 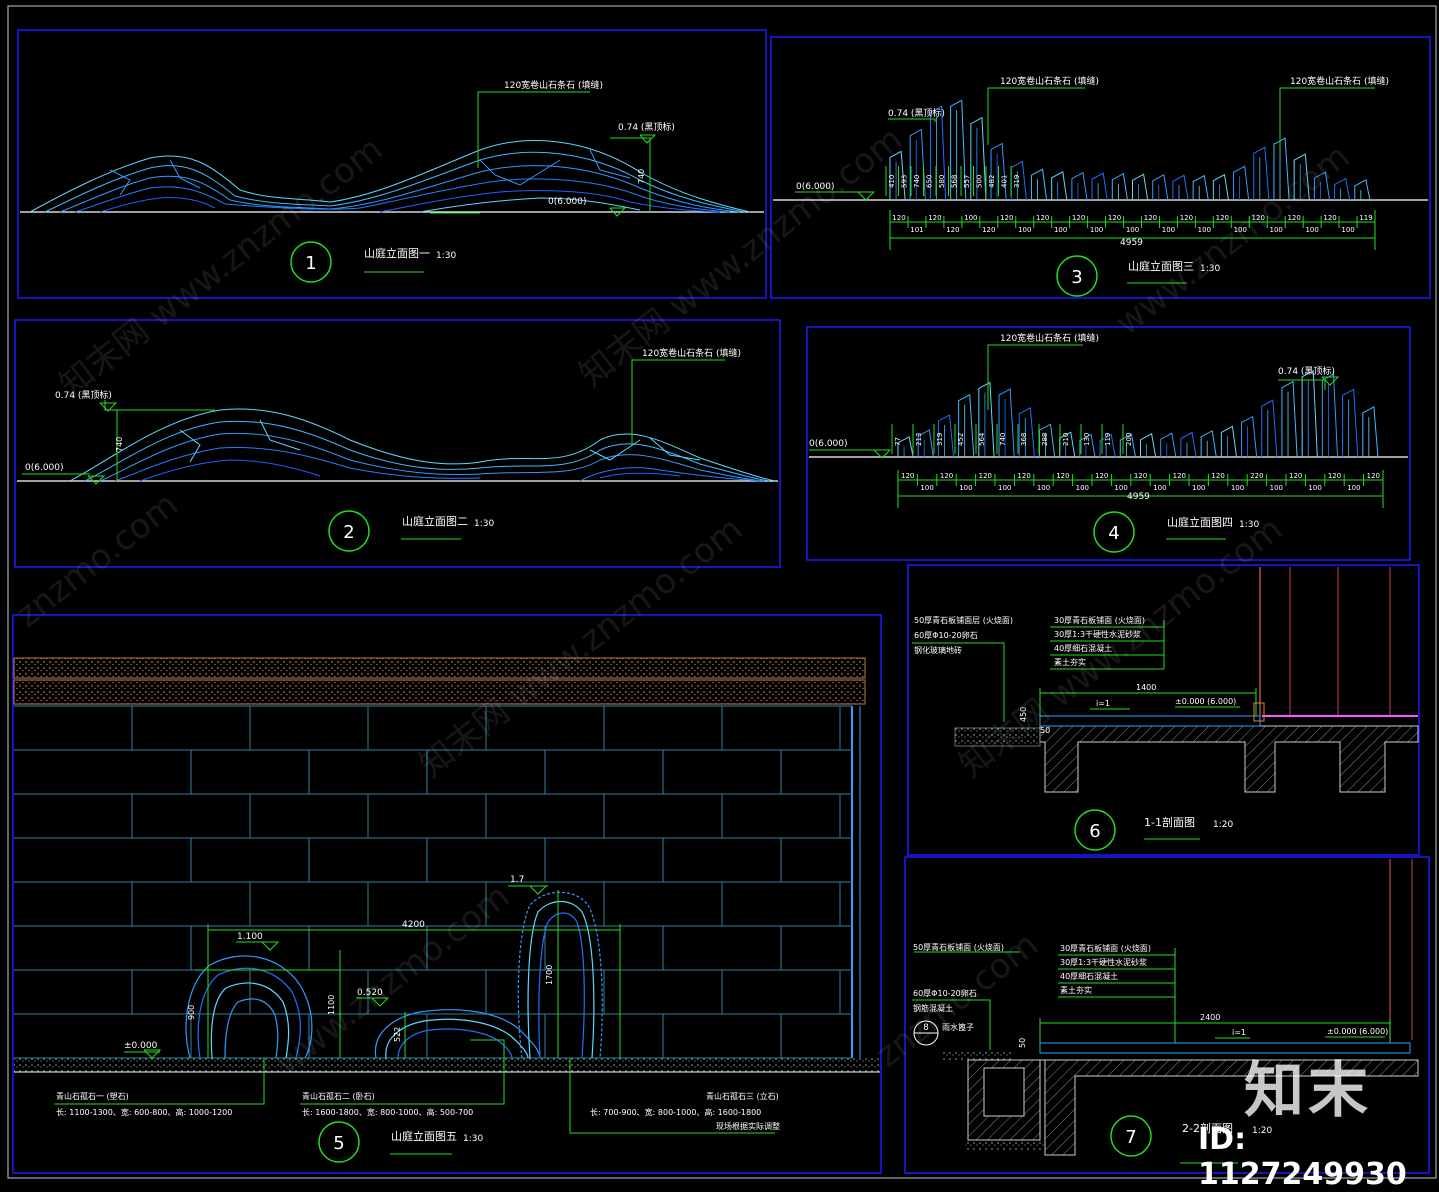 What do you see at coordinates (1210, 269) in the screenshot?
I see `view-3-scale: 1:30` at bounding box center [1210, 269].